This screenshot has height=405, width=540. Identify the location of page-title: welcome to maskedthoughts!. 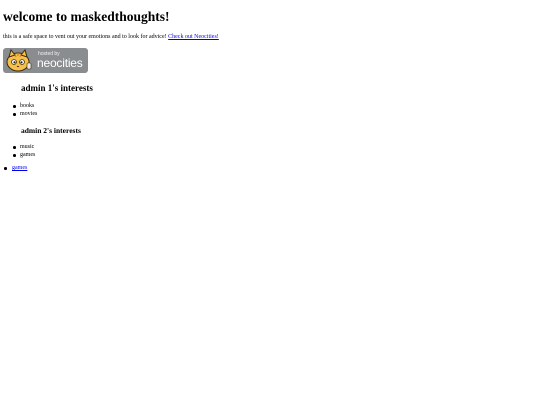
(86, 16).